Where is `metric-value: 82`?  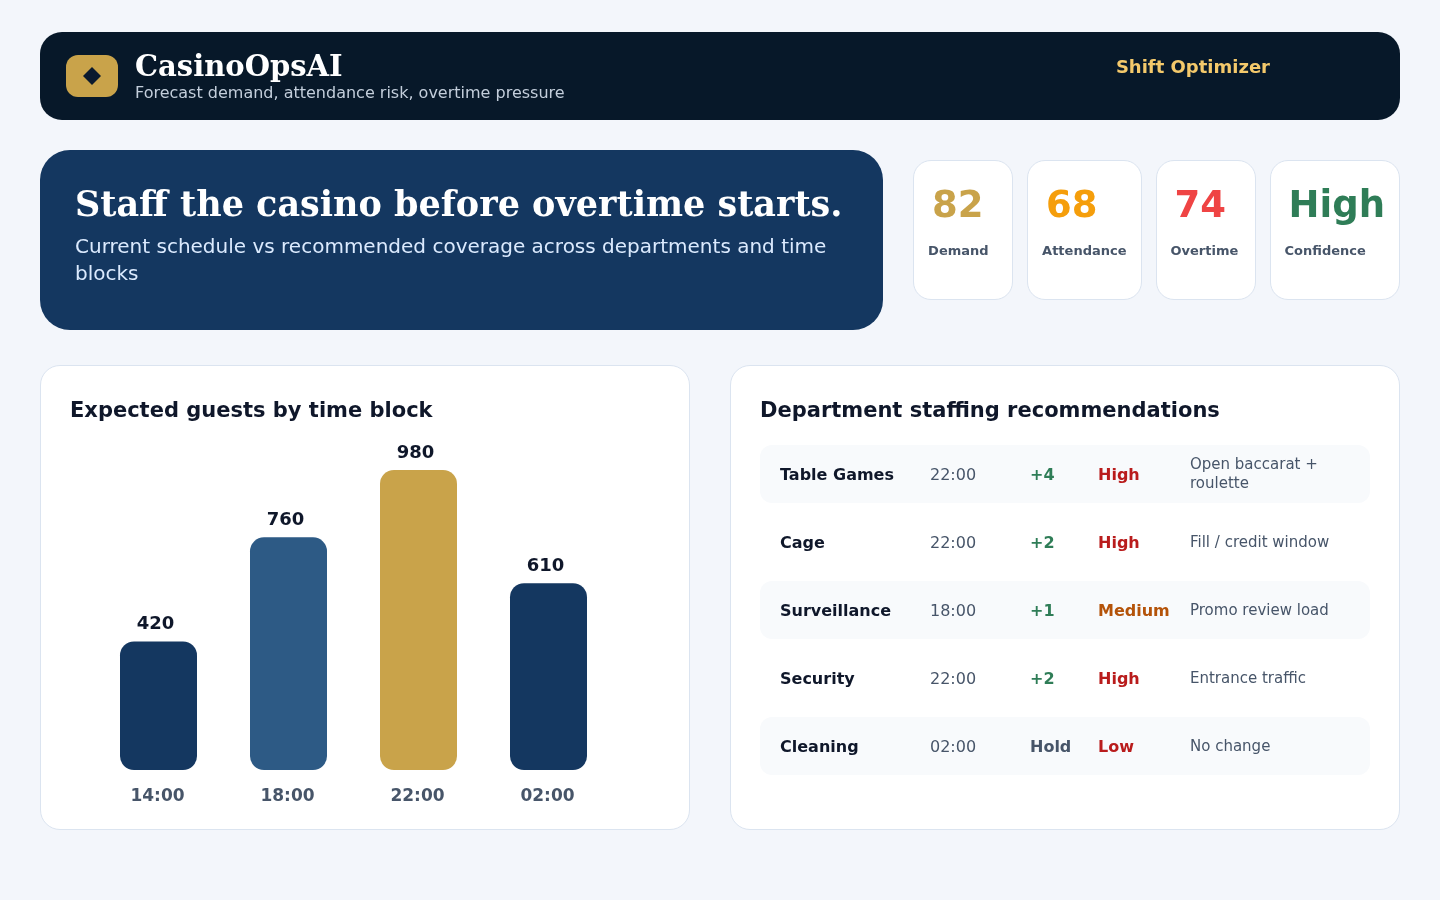
metric-value: 82 is located at coordinates (958, 205).